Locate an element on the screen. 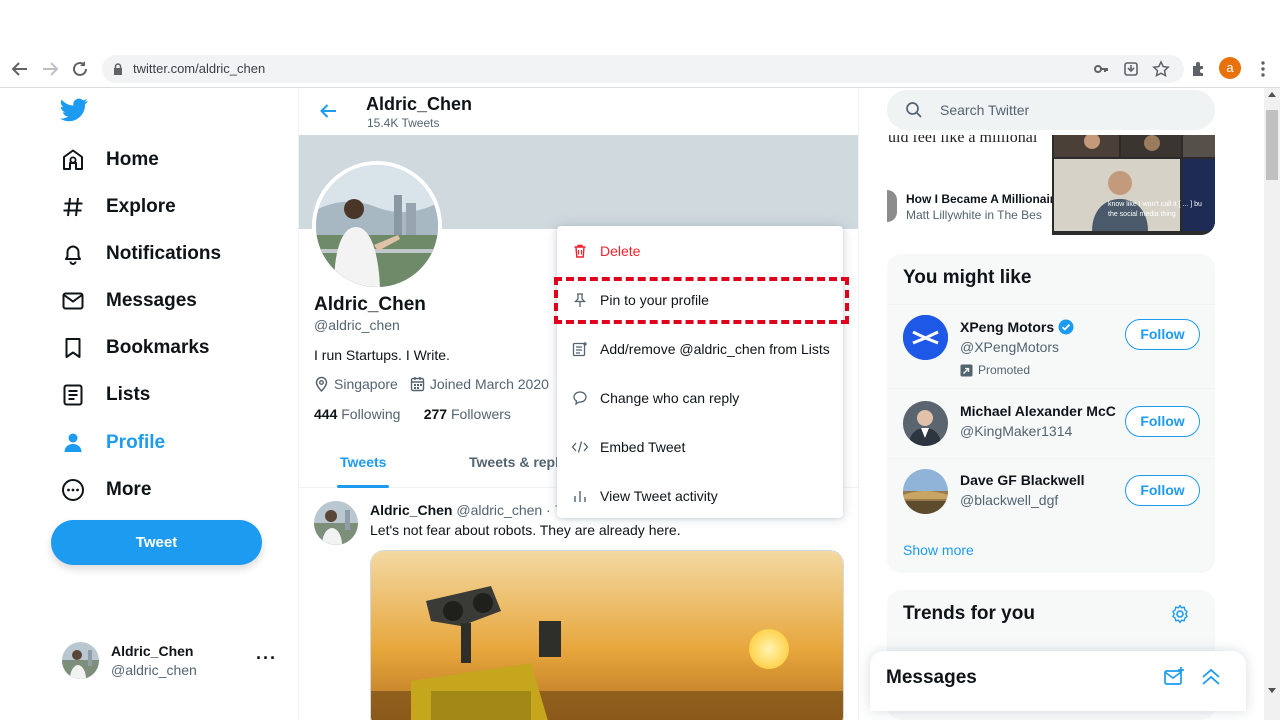  new-message-icon is located at coordinates (1174, 677).